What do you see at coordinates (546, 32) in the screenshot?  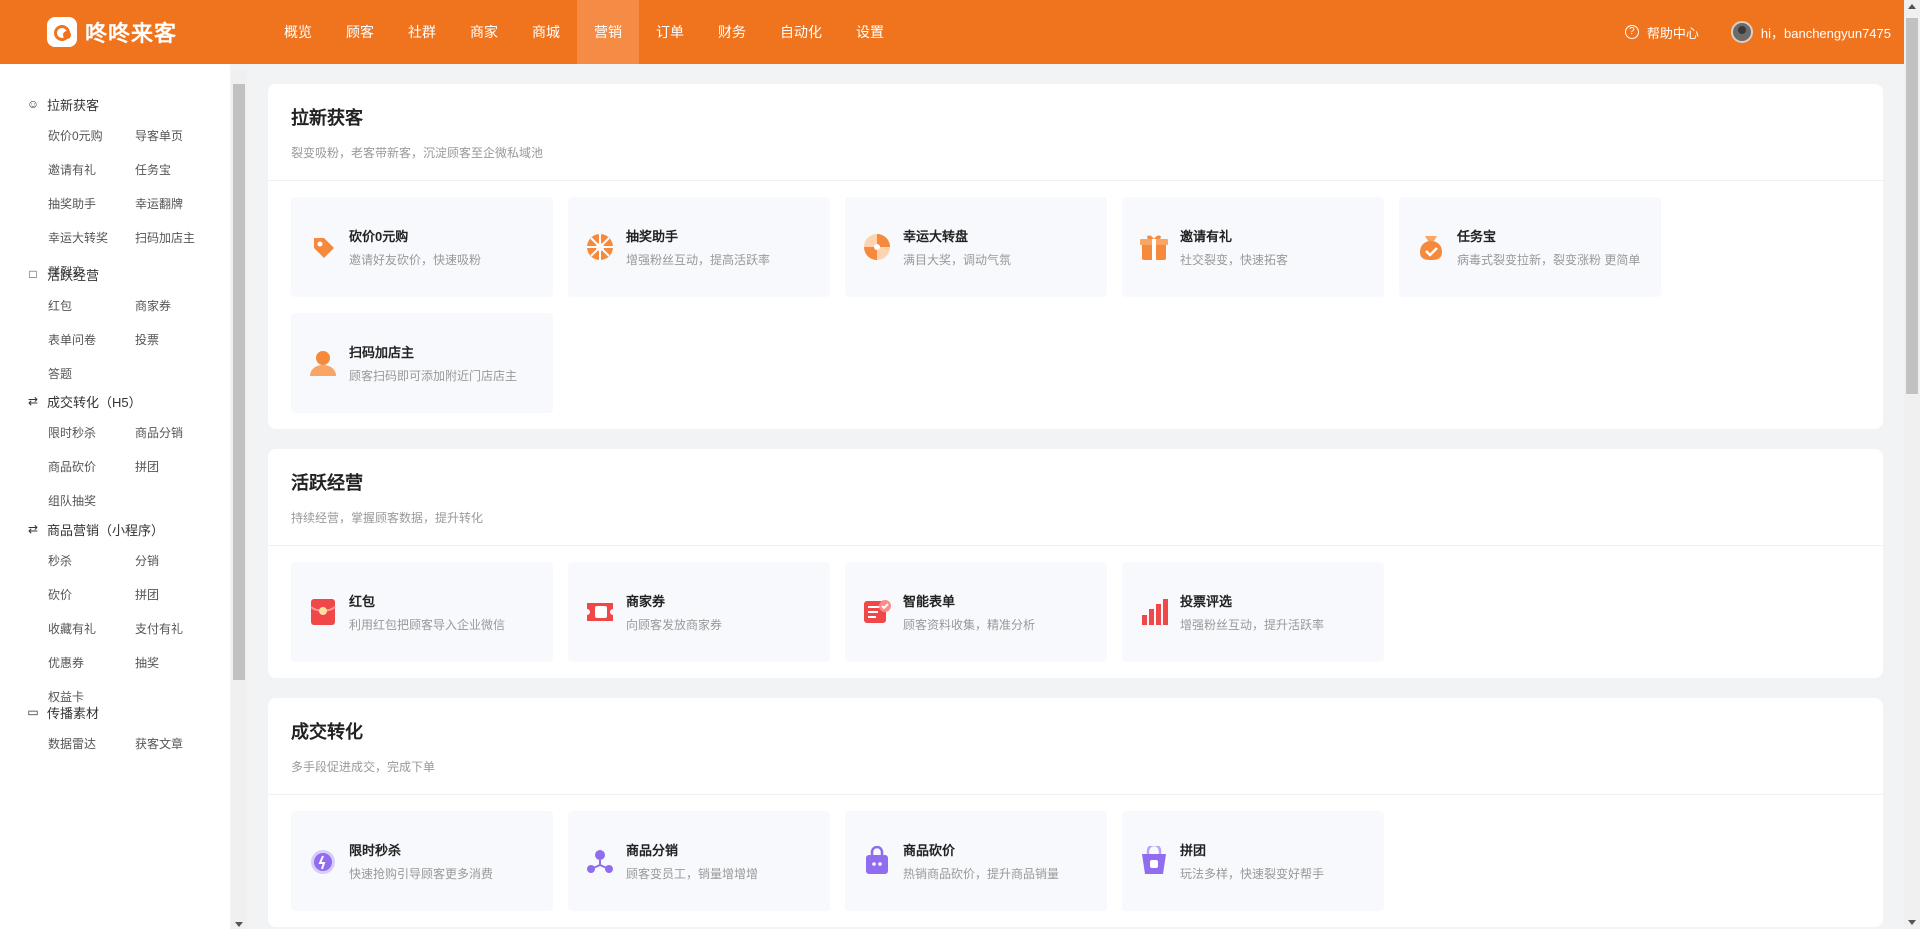 I see `nav-item-4: 商城` at bounding box center [546, 32].